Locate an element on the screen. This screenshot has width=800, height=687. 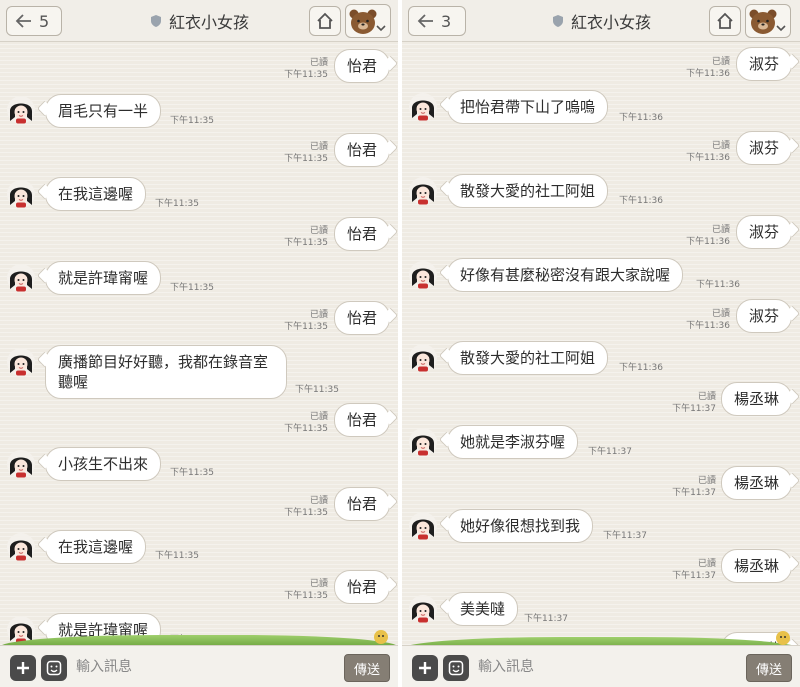
incoming-message-bubble: 廣播節目好好聽，我都在錄音室聽喔 is located at coordinates (166, 372).